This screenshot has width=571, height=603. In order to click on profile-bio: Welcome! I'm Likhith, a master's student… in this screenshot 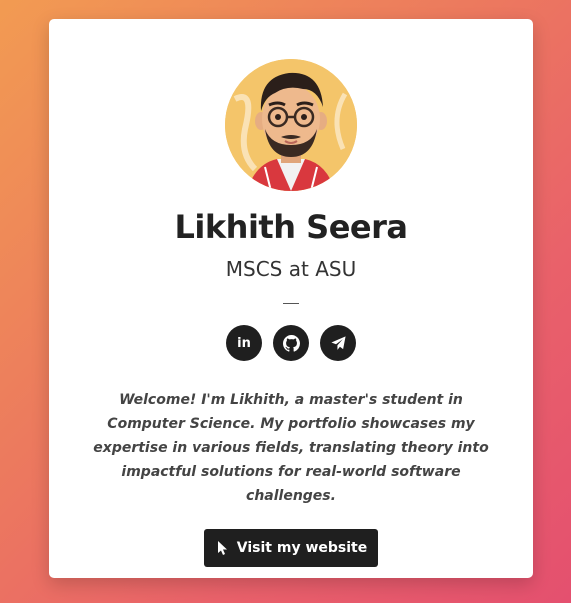, I will do `click(291, 448)`.